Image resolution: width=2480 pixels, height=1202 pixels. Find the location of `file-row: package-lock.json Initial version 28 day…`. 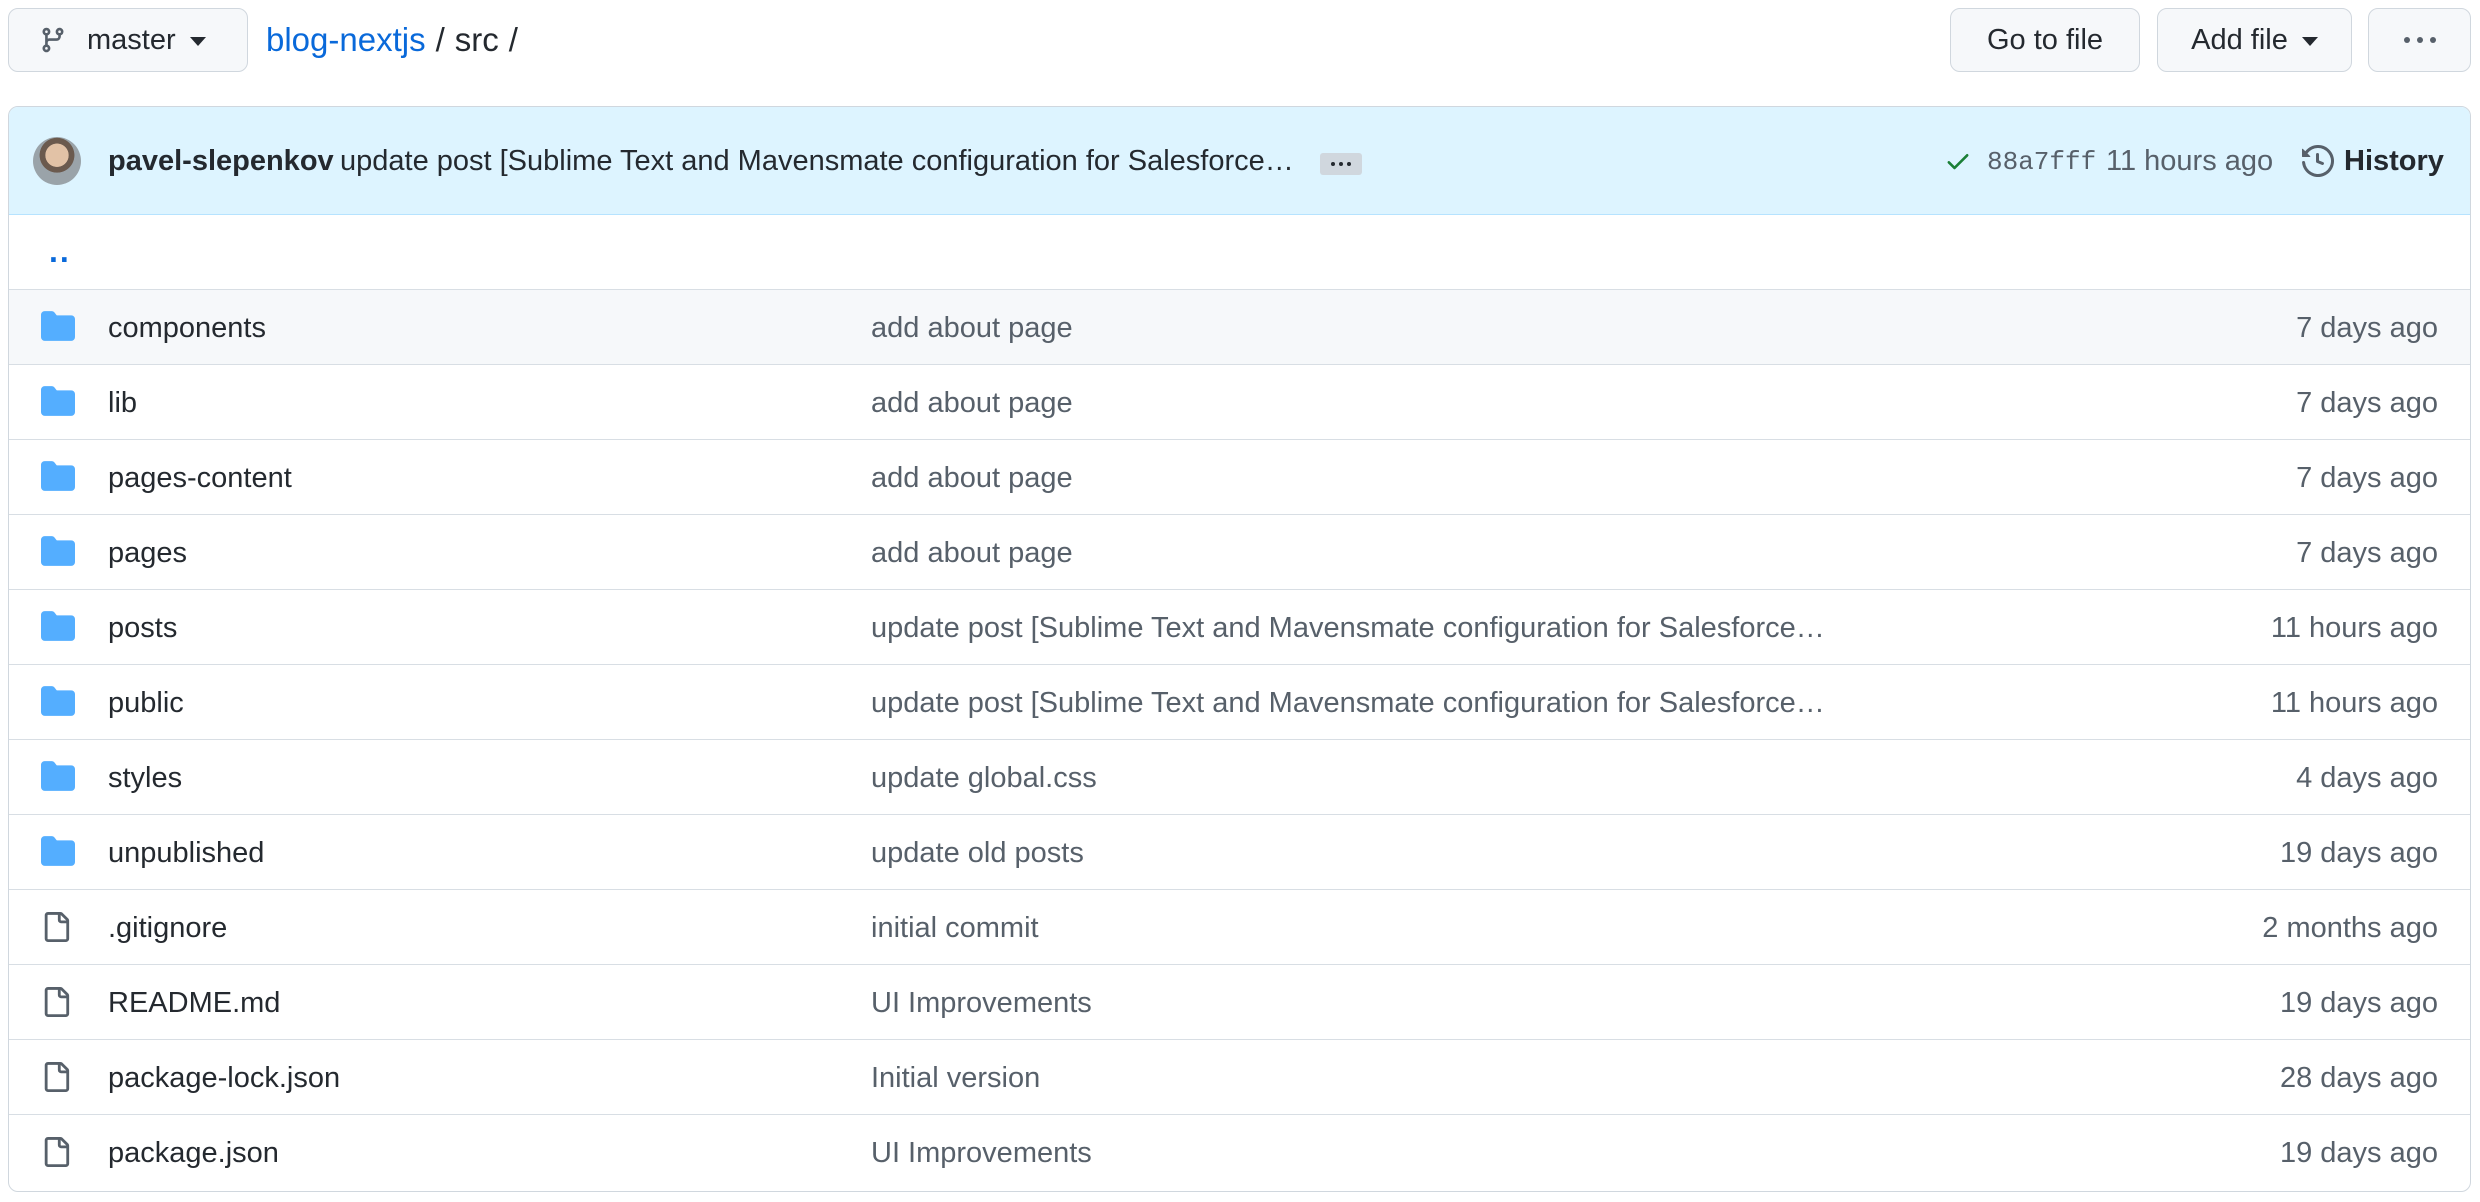

file-row: package-lock.json Initial version 28 day… is located at coordinates (1239, 1077).